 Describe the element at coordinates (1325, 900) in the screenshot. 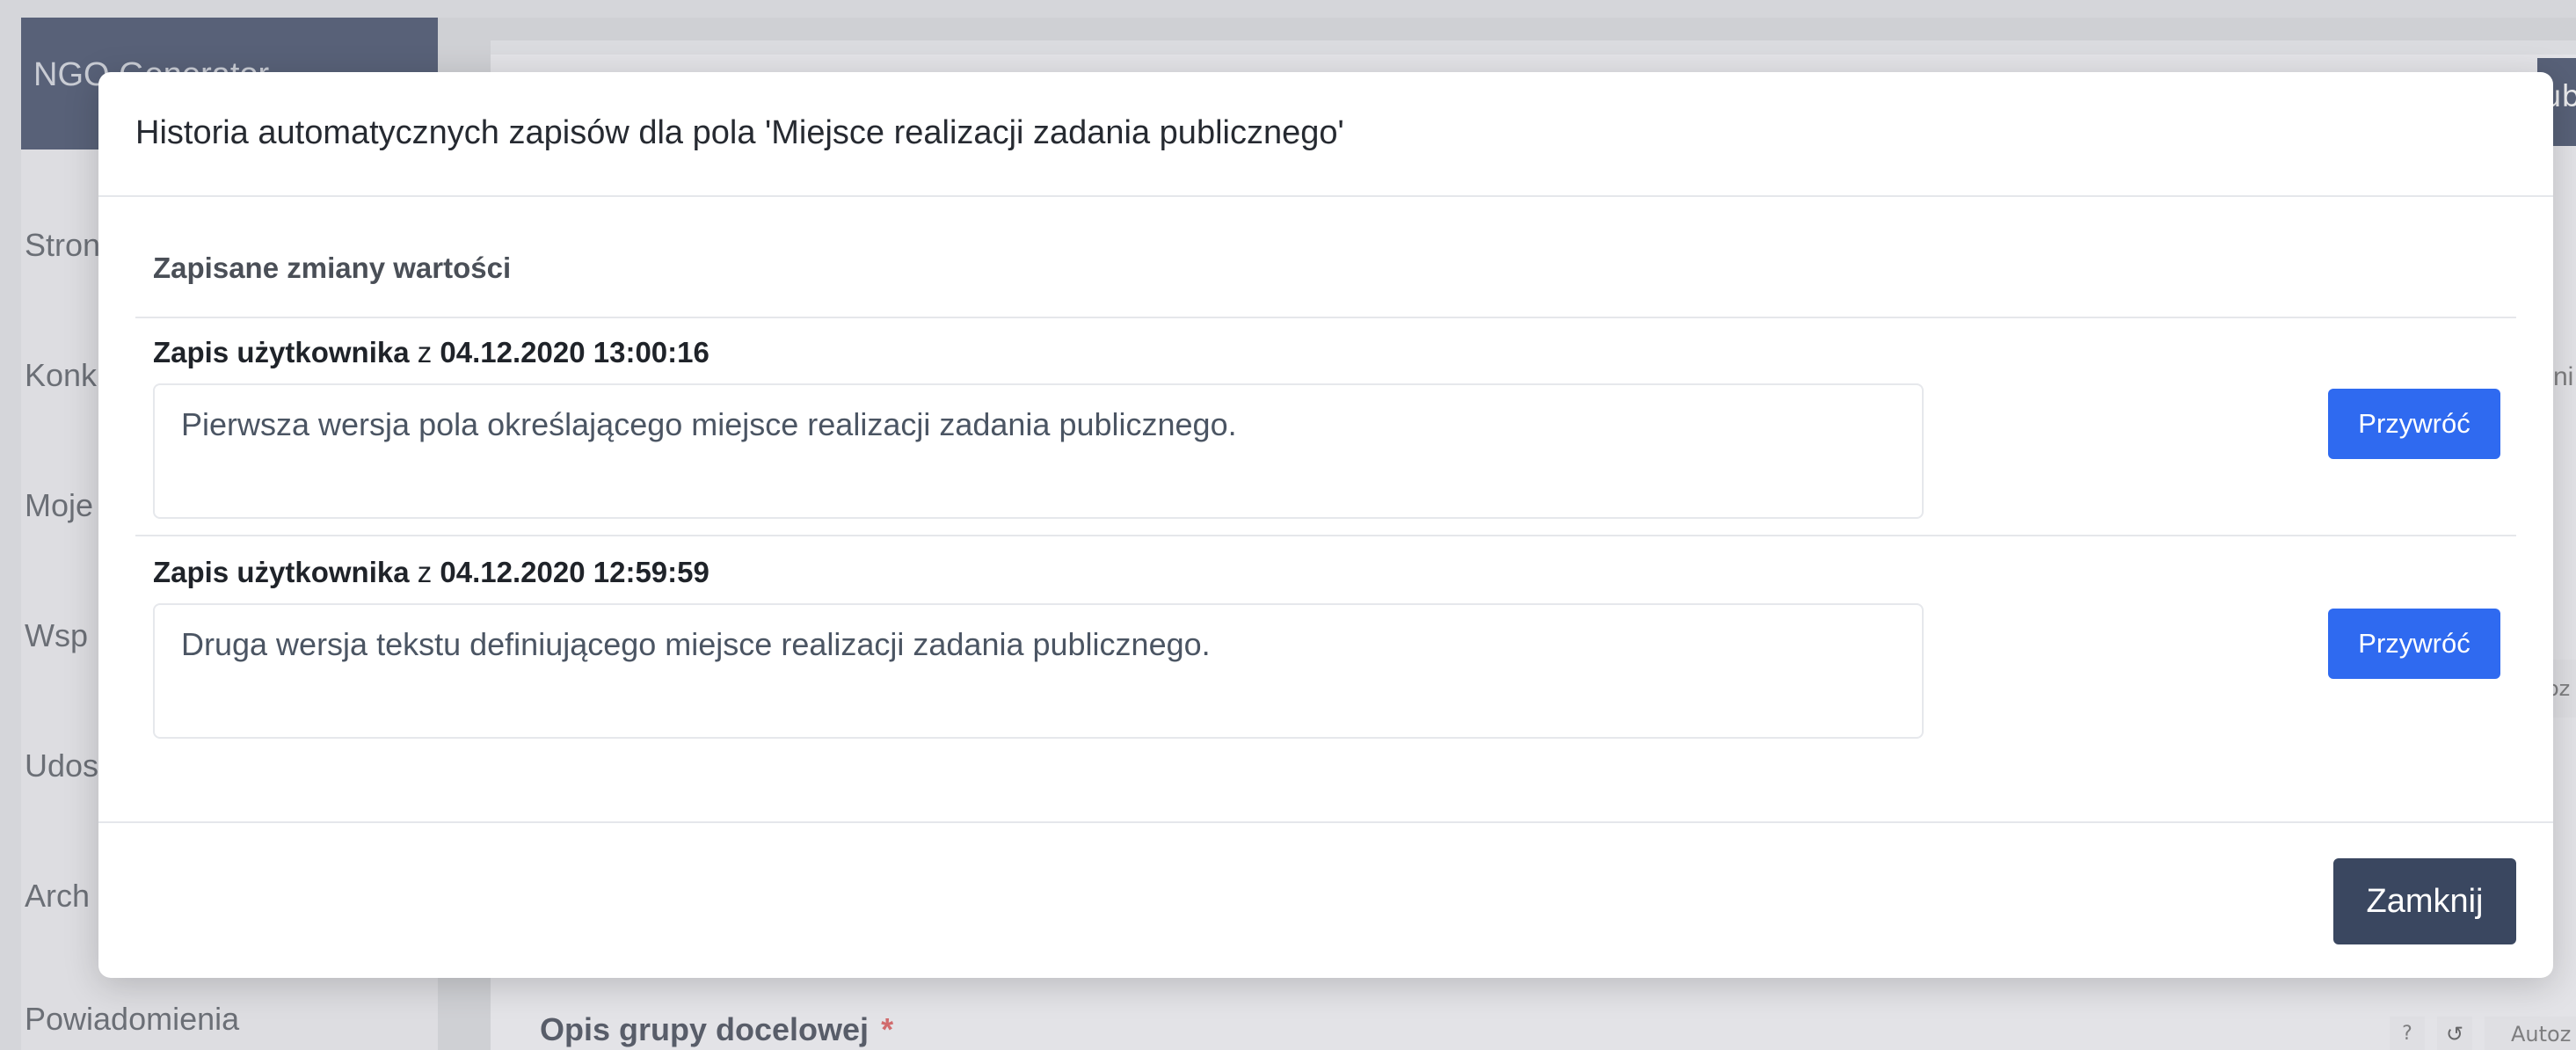

I see `modal-footer: Zamknij` at that location.